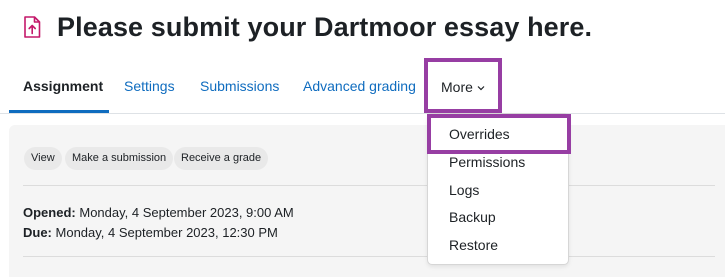  Describe the element at coordinates (487, 162) in the screenshot. I see `menu-item-permissions: Permissions` at that location.